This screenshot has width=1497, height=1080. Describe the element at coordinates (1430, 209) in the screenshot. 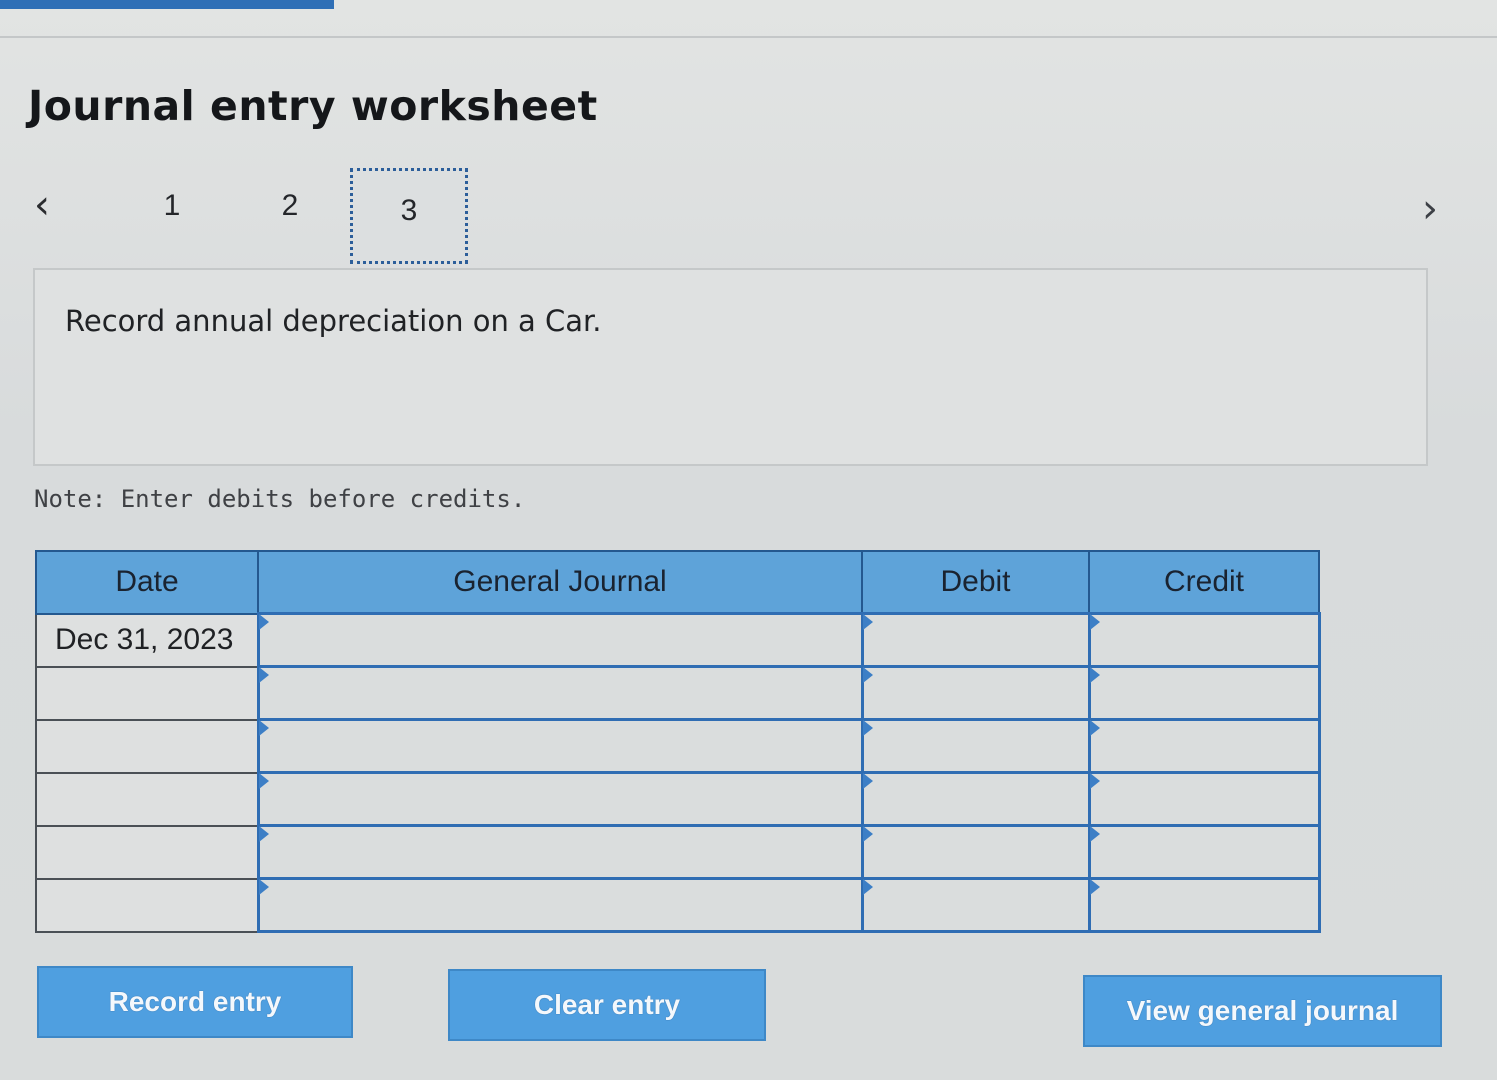

I see `chevron-right-icon: ›` at that location.